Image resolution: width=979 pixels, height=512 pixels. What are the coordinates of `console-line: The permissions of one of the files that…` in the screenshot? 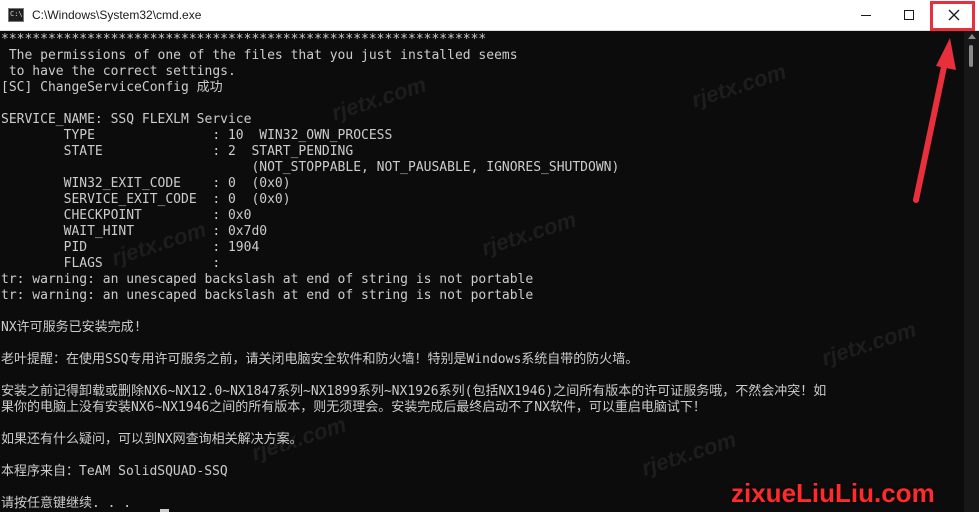 It's located at (259, 55).